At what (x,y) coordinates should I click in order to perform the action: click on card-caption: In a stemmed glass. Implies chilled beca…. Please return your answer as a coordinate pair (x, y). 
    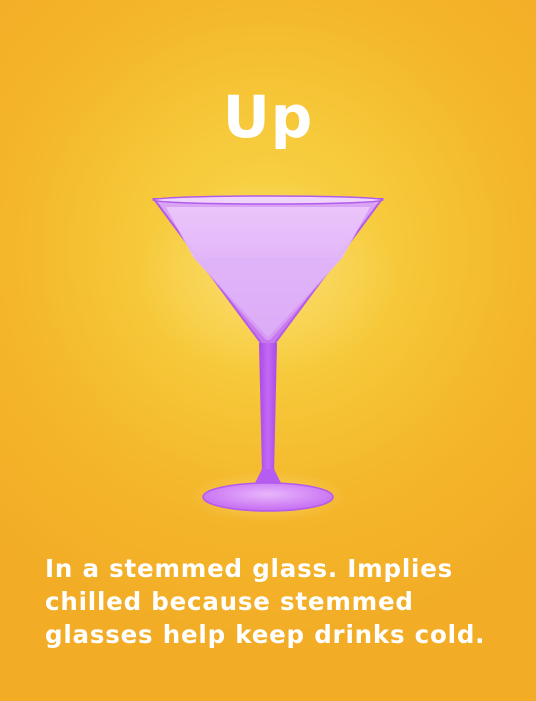
    Looking at the image, I should click on (265, 601).